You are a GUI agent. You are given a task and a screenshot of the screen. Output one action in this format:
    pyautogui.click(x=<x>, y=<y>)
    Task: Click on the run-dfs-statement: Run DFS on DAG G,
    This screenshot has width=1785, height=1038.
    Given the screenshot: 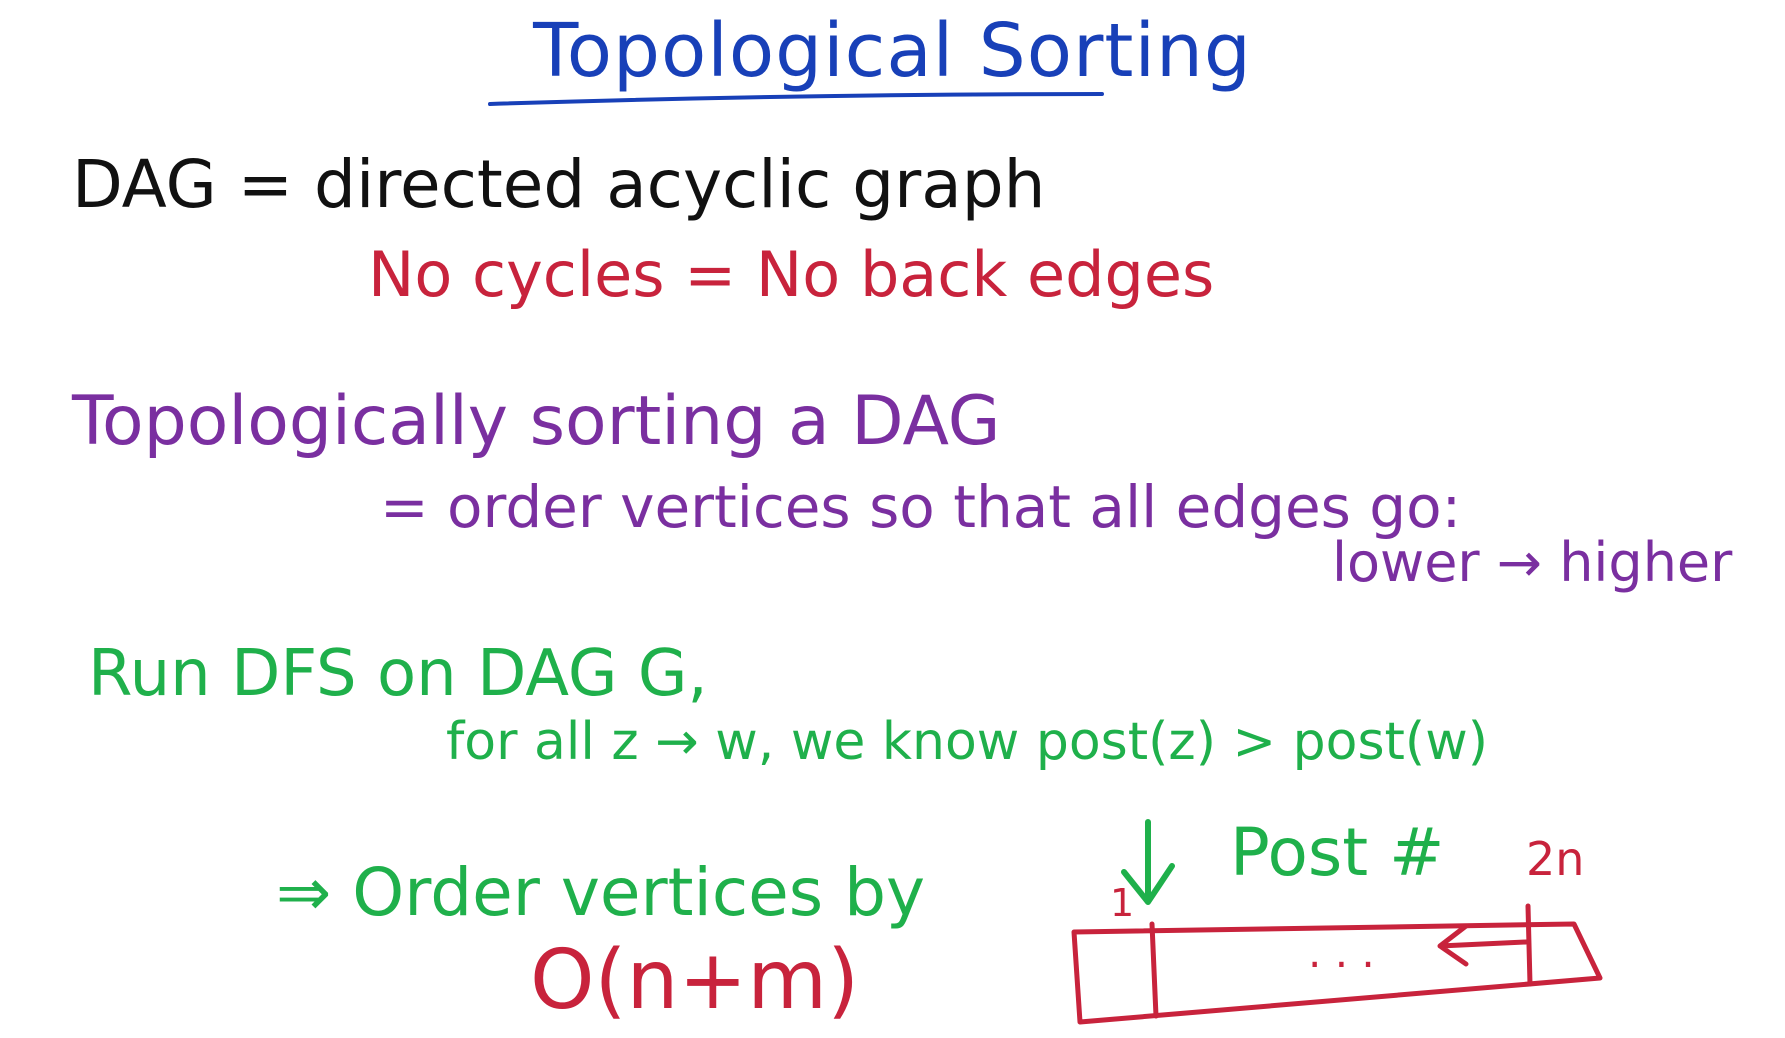 What is the action you would take?
    pyautogui.click(x=398, y=674)
    